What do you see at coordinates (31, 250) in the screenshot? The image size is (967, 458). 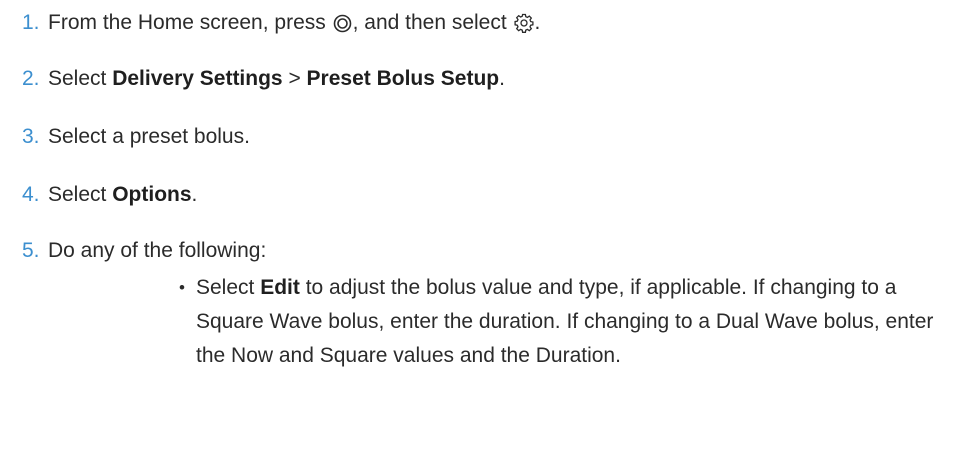 I see `step-number: 5.` at bounding box center [31, 250].